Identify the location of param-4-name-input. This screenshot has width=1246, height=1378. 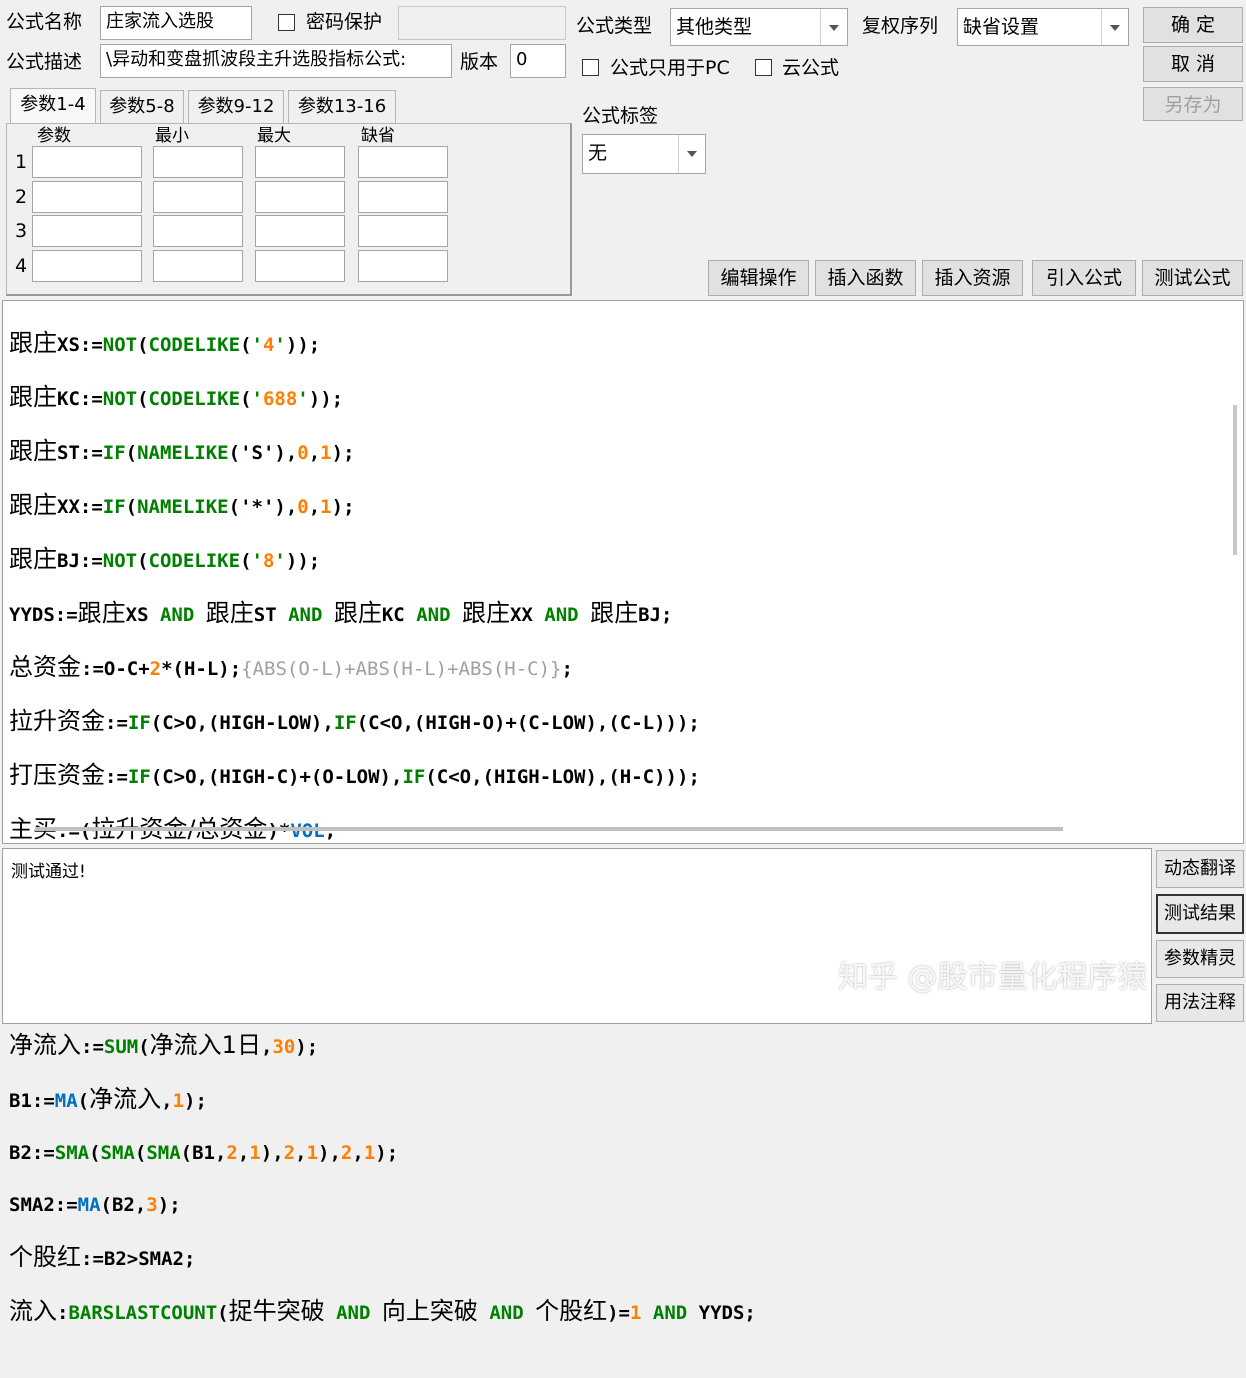
(87, 266).